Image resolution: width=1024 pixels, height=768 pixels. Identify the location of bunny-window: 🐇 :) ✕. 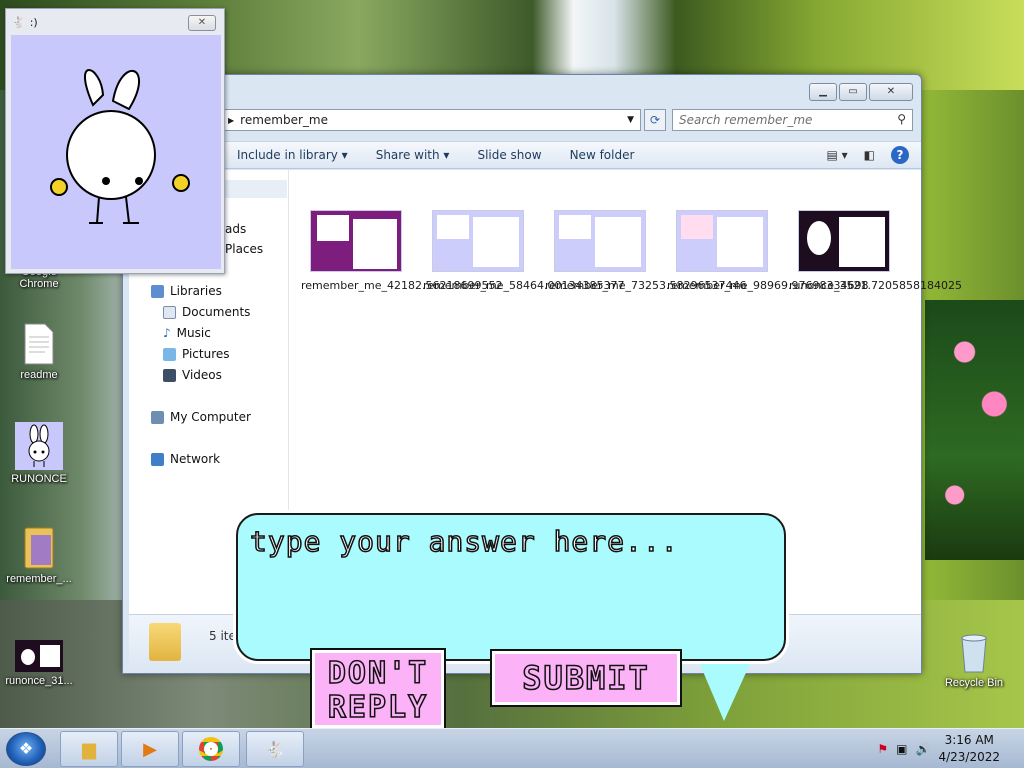
(115, 141).